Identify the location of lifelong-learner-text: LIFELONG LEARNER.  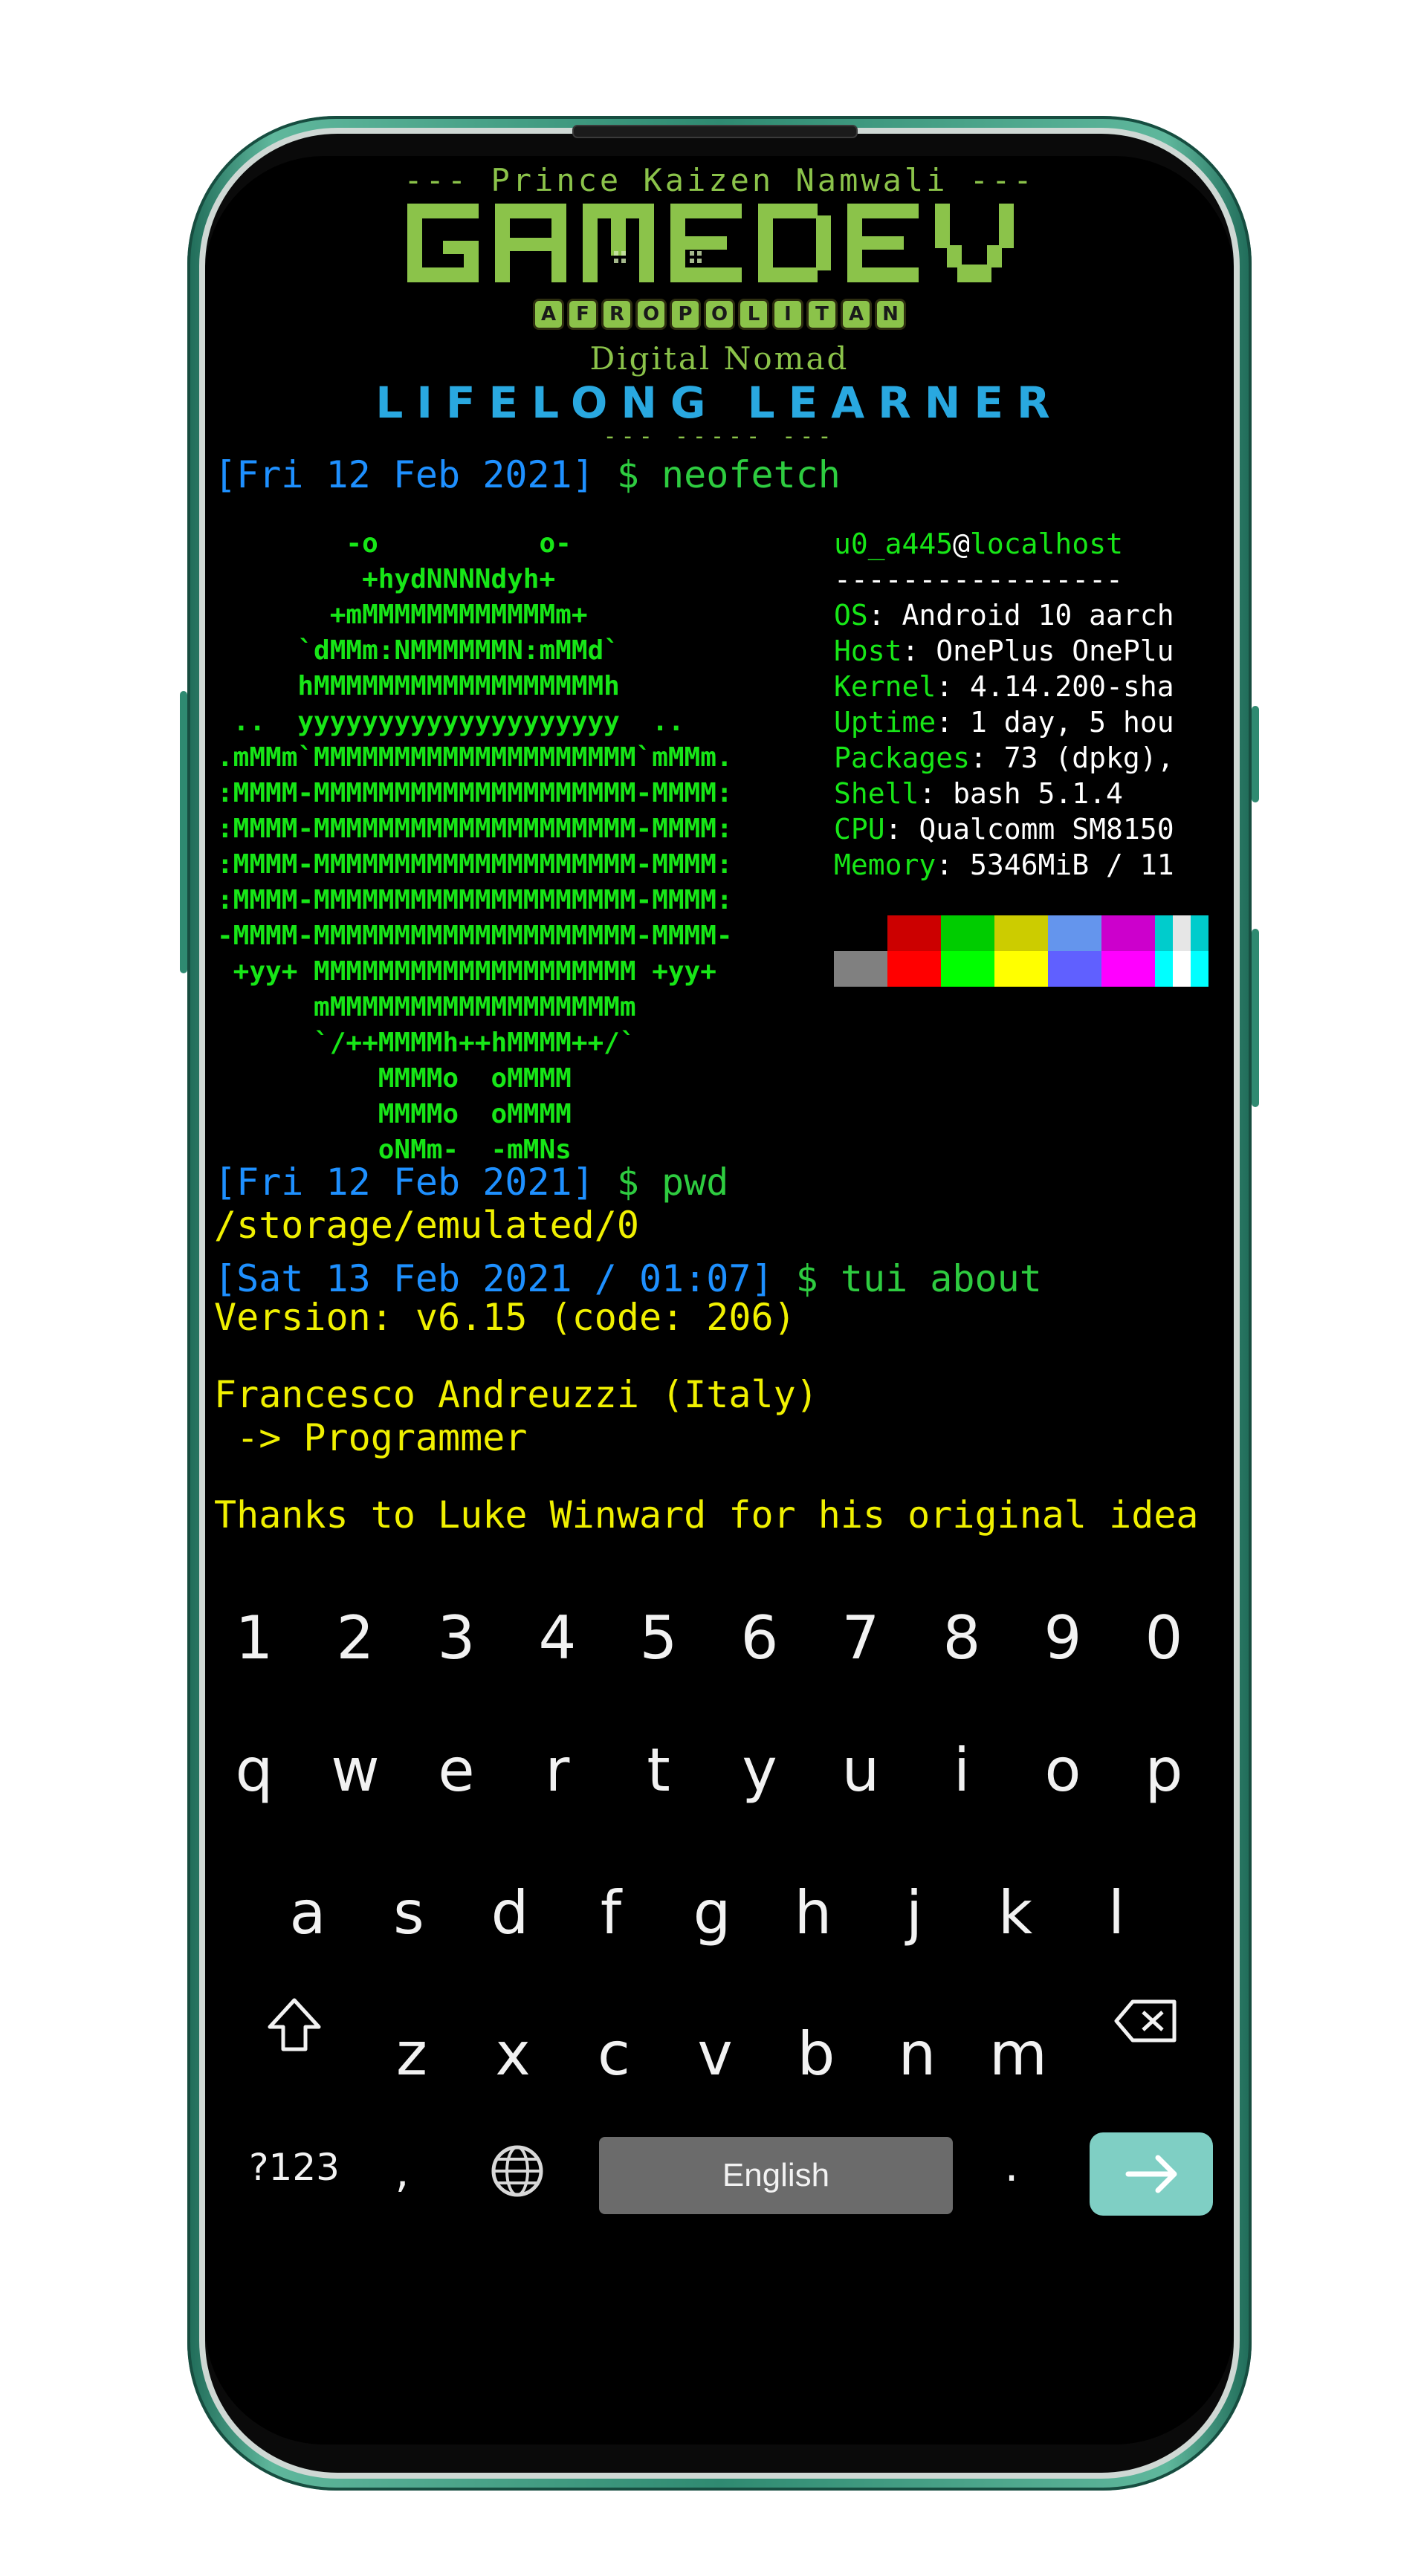
(719, 402).